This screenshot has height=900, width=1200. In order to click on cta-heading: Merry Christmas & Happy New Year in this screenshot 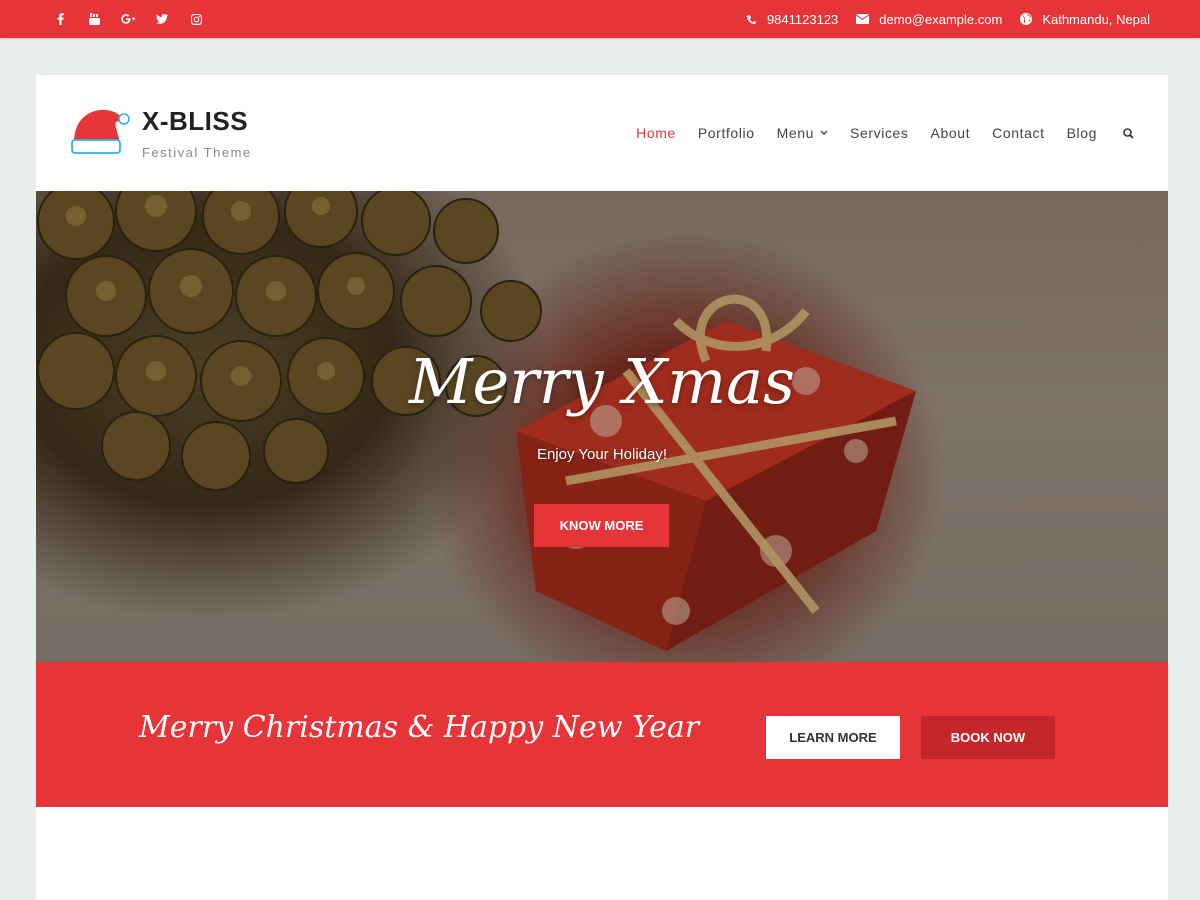, I will do `click(419, 727)`.